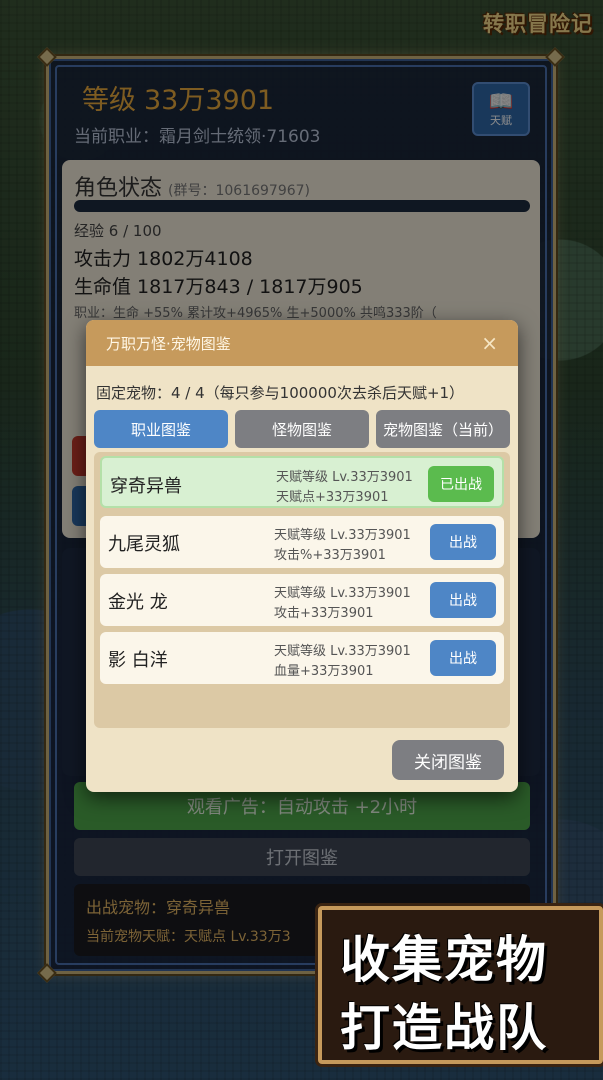 The image size is (603, 1080). Describe the element at coordinates (443, 429) in the screenshot. I see `tab-pet-guide: 宠物图鉴（当前）` at that location.